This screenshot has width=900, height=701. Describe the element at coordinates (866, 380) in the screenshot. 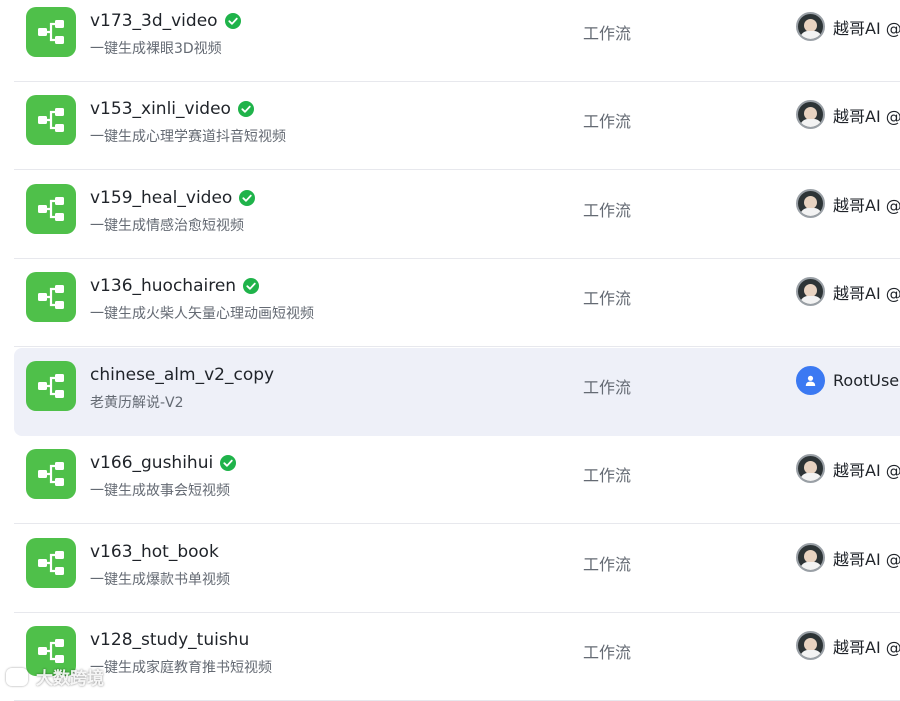

I see `owner-name: RootUse` at that location.